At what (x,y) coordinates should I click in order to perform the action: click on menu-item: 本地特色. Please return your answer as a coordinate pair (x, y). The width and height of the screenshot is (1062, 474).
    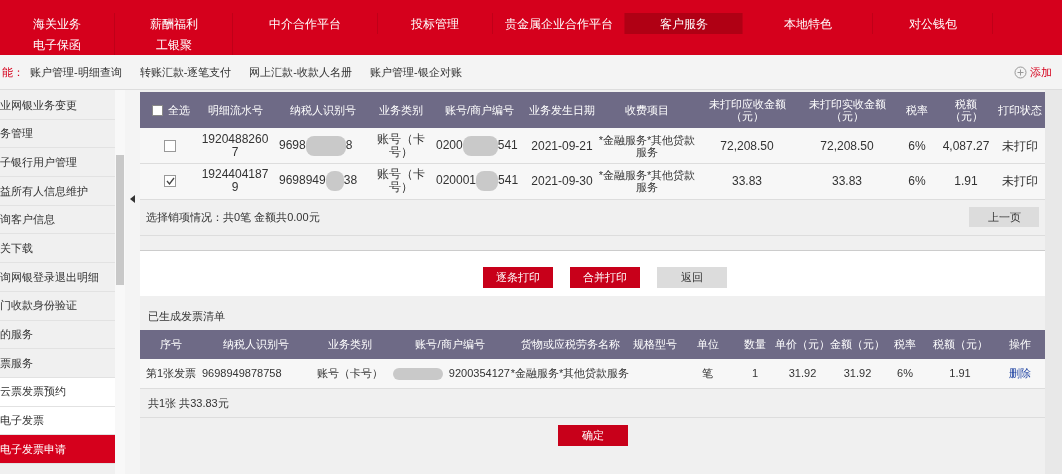
    Looking at the image, I should click on (808, 23).